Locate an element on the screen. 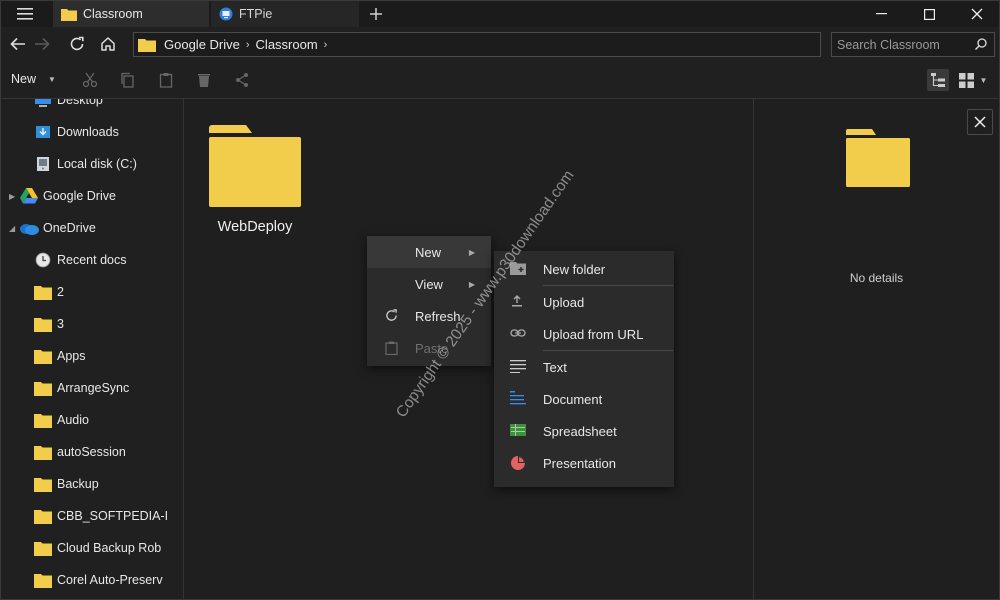 The height and width of the screenshot is (600, 1000). sidebar-item-desktop: Desktop is located at coordinates (92, 107).